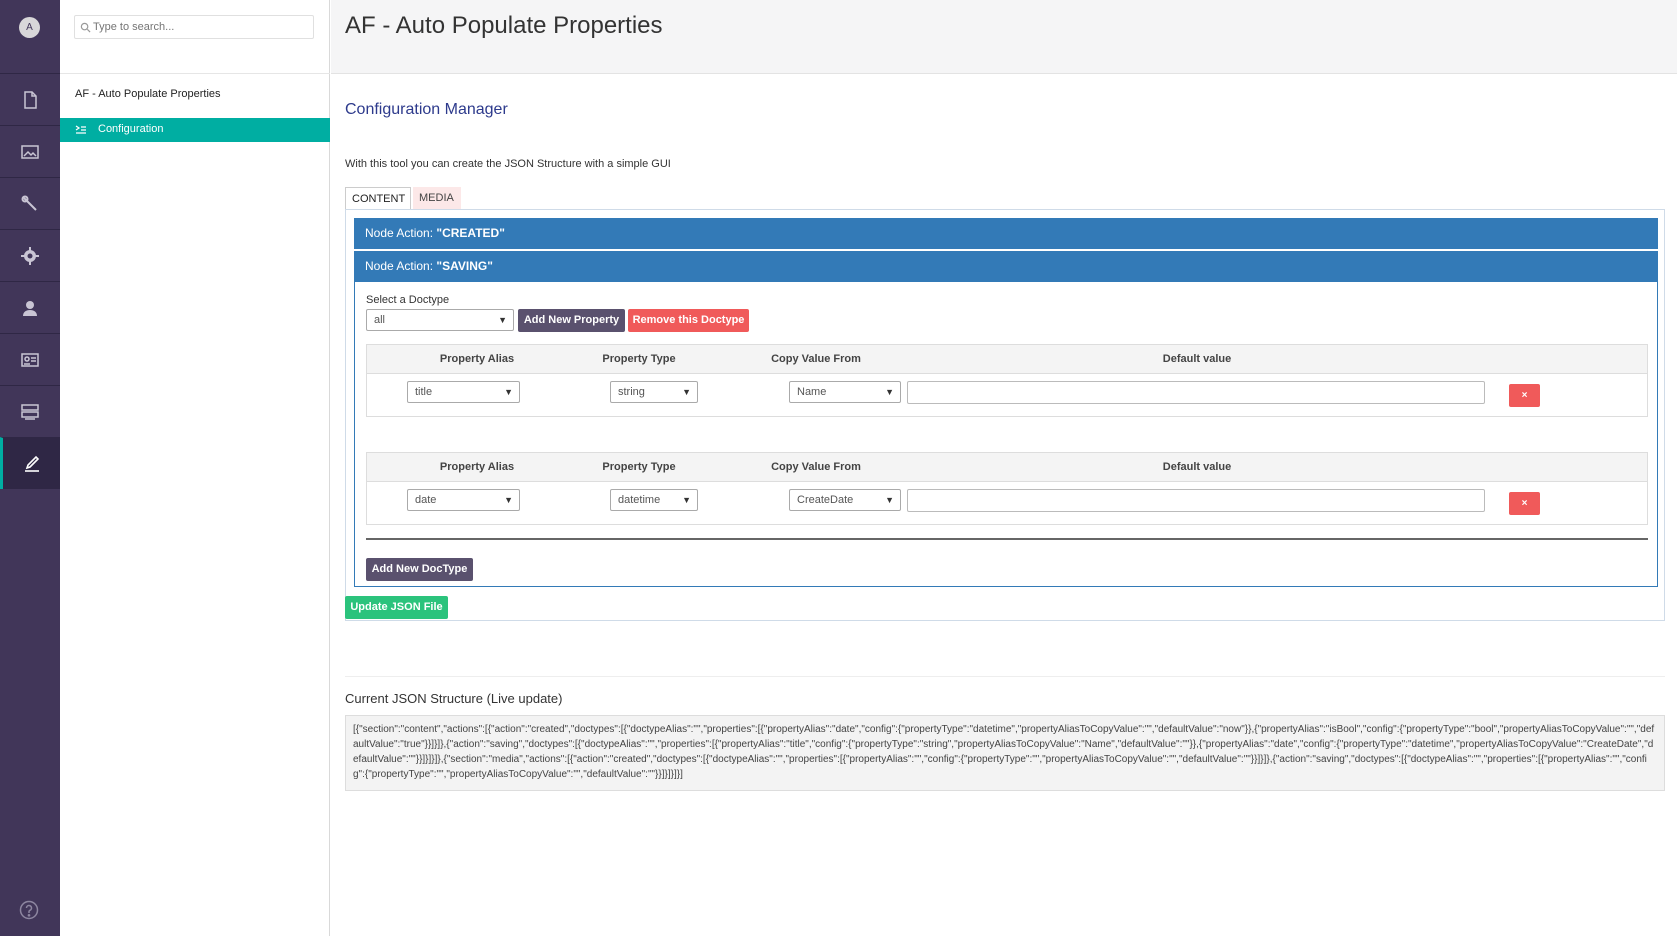  I want to click on page-title: AF - Auto Populate Properties, so click(504, 25).